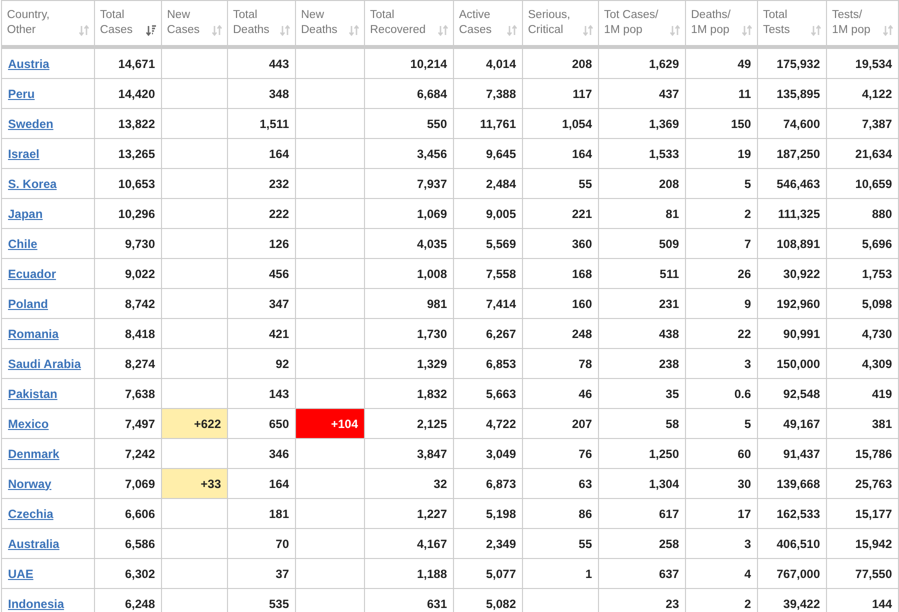  What do you see at coordinates (488, 573) in the screenshot?
I see `table-cell: 5,077` at bounding box center [488, 573].